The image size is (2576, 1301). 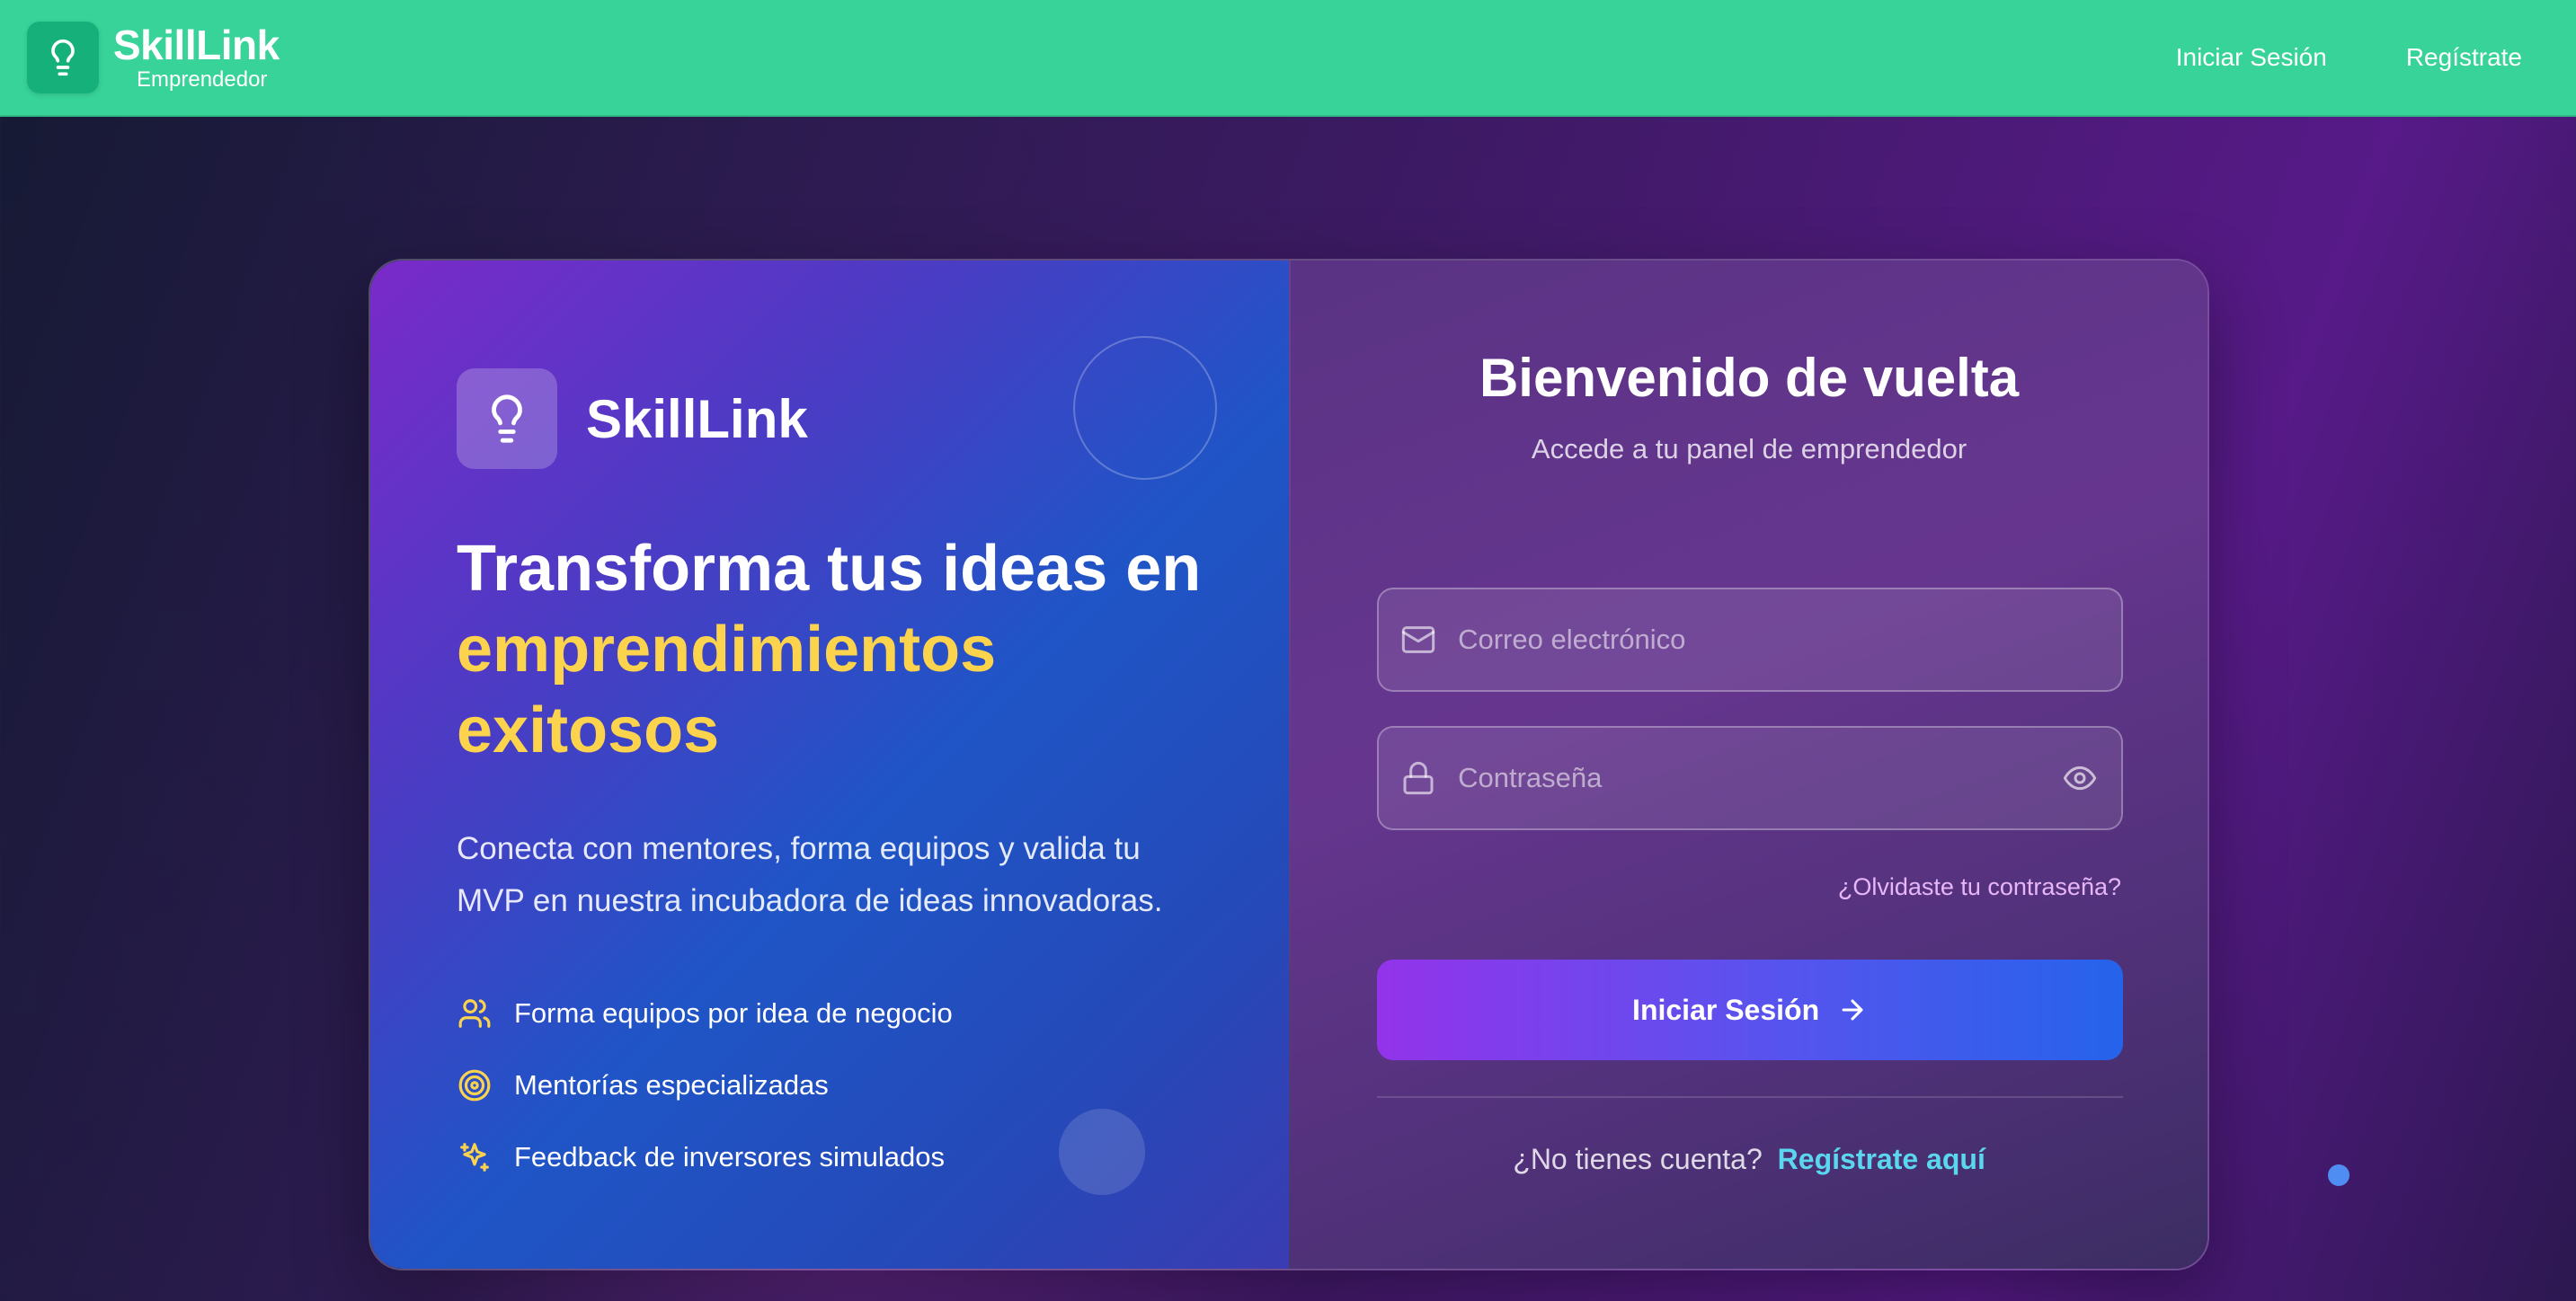 What do you see at coordinates (1979, 887) in the screenshot?
I see `forgot-password-link: ¿Olvidaste tu contraseña?` at bounding box center [1979, 887].